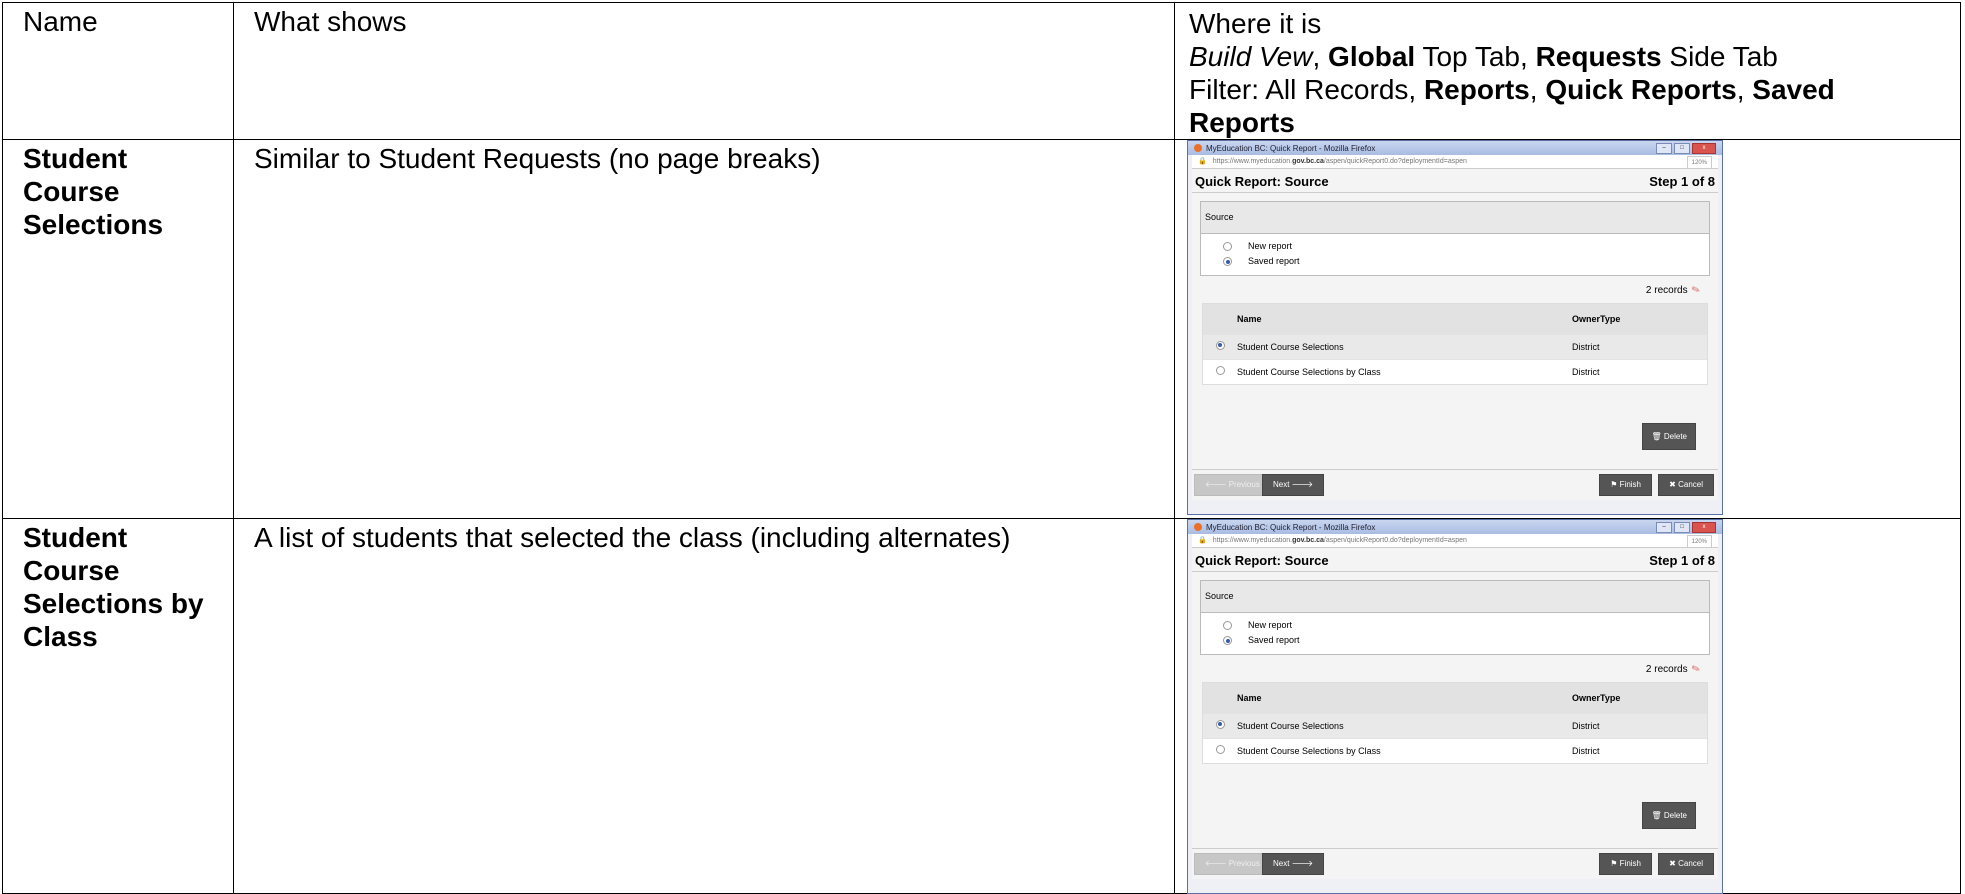  Describe the element at coordinates (1255, 23) in the screenshot. I see `where-title: Where it is` at that location.